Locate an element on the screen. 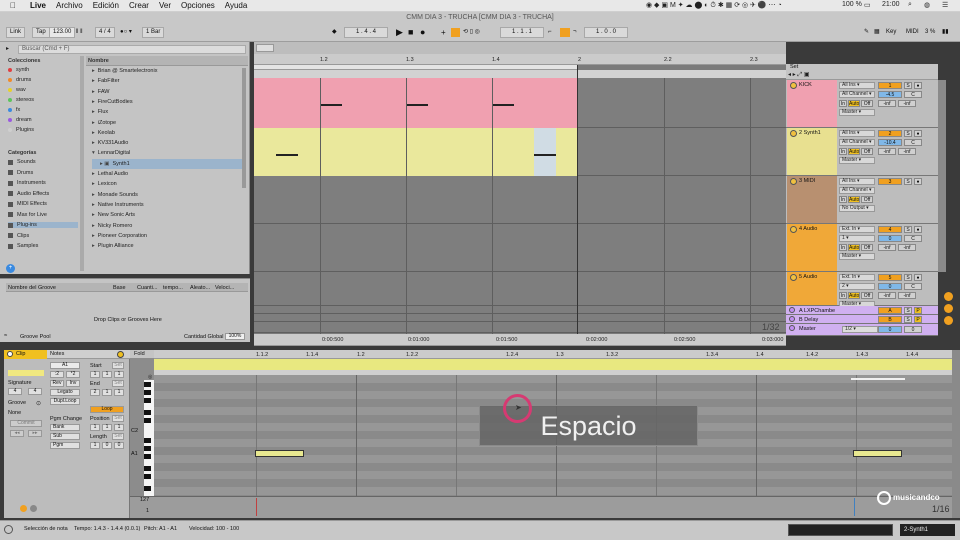 Image resolution: width=960 pixels, height=540 pixels. lane-return-b is located at coordinates (520, 318).